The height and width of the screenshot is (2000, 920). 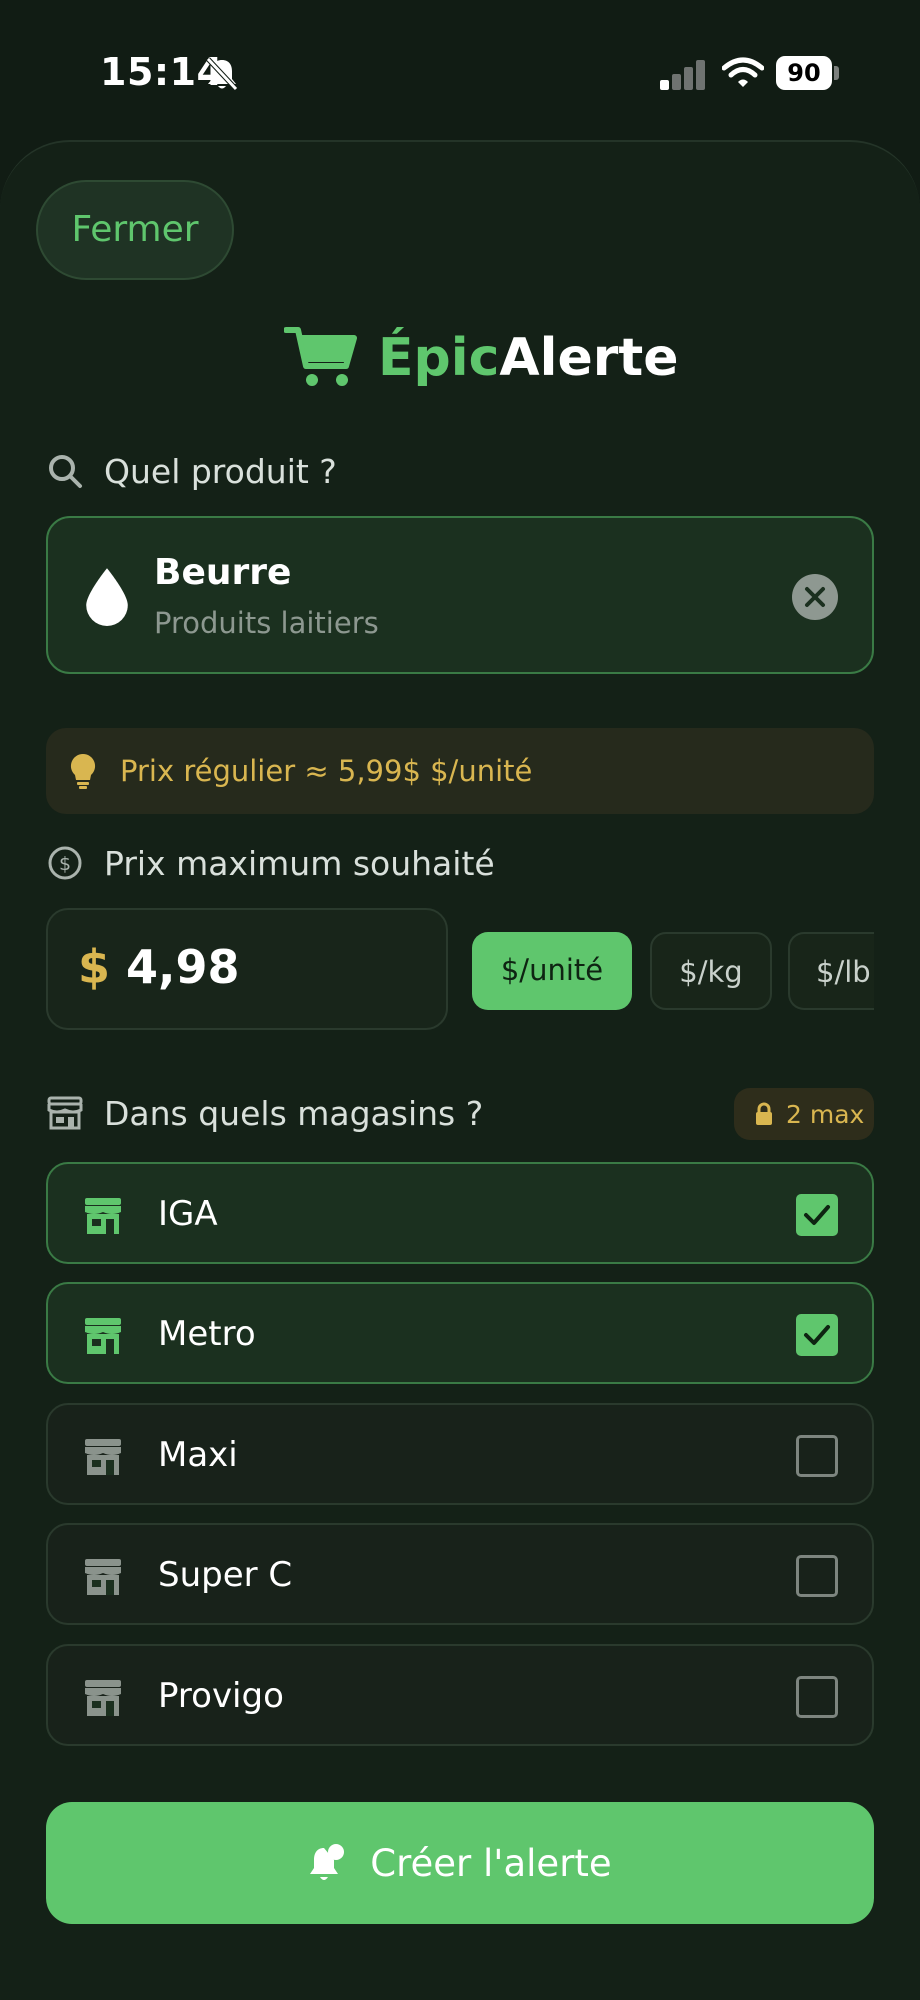 What do you see at coordinates (223, 572) in the screenshot?
I see `product-name: Beurre` at bounding box center [223, 572].